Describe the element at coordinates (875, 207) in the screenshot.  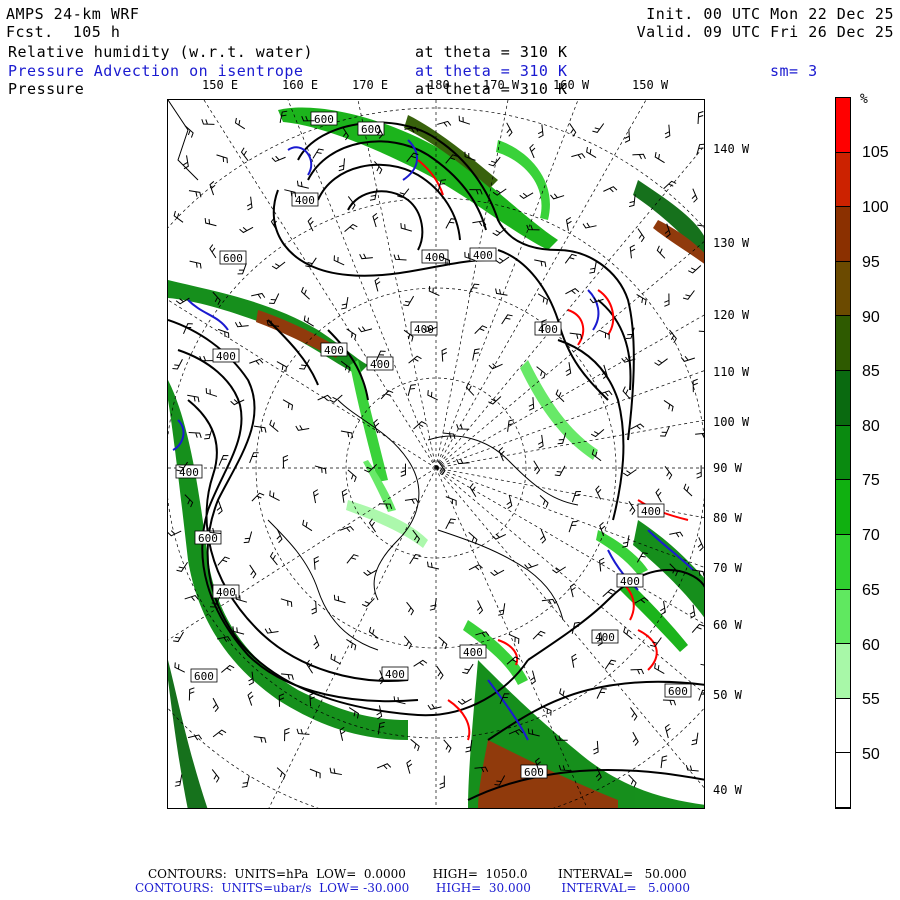
I see `colorbar-label: 100` at that location.